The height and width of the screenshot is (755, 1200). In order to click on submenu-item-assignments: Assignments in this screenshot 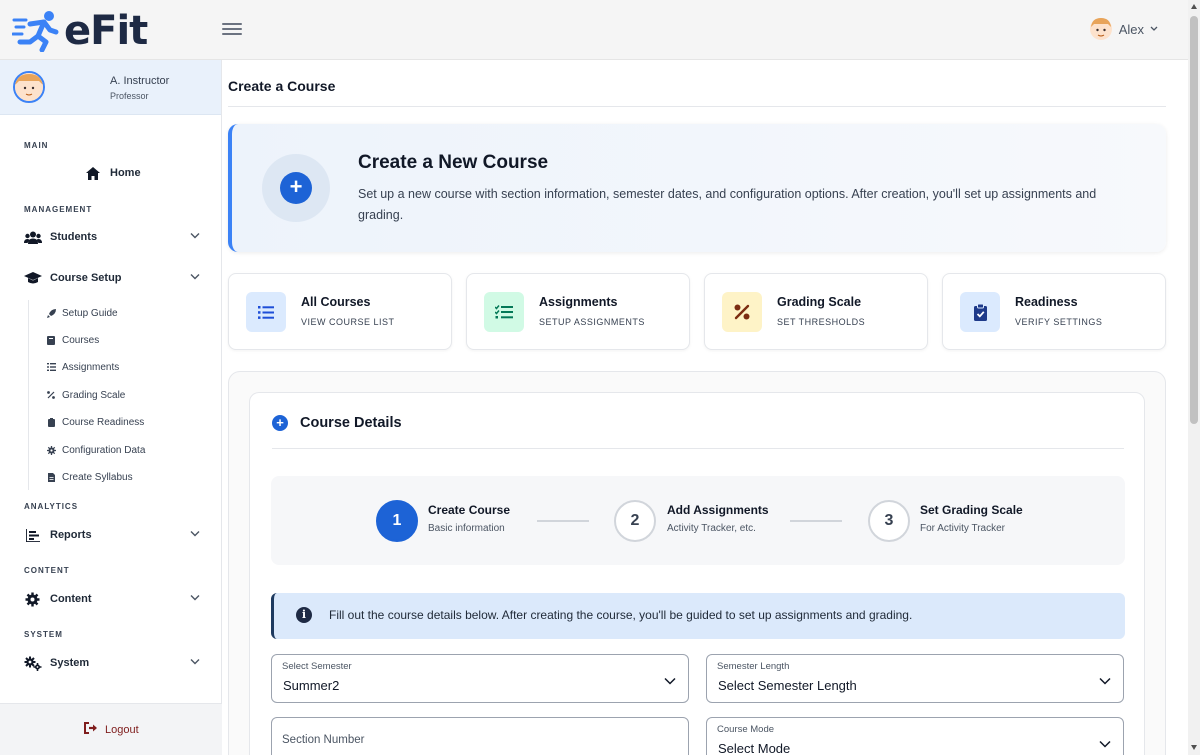, I will do `click(82, 367)`.